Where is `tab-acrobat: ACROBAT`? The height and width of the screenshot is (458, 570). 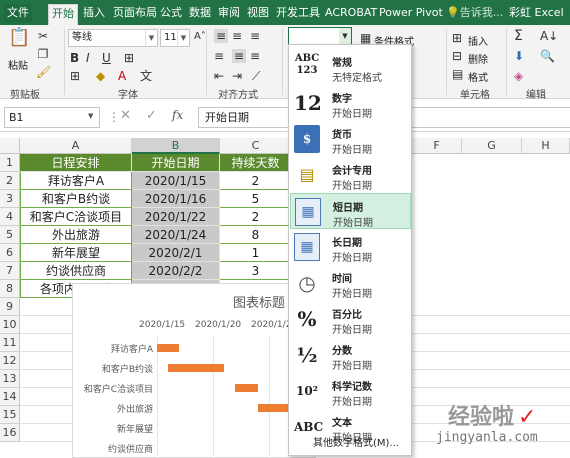 tab-acrobat: ACROBAT is located at coordinates (351, 13).